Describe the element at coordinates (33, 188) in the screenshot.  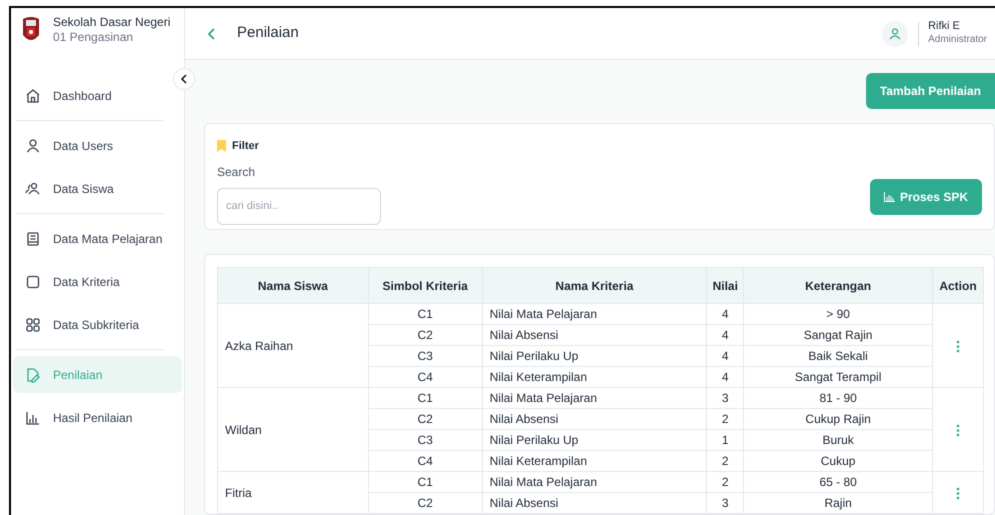
I see `users-icon` at that location.